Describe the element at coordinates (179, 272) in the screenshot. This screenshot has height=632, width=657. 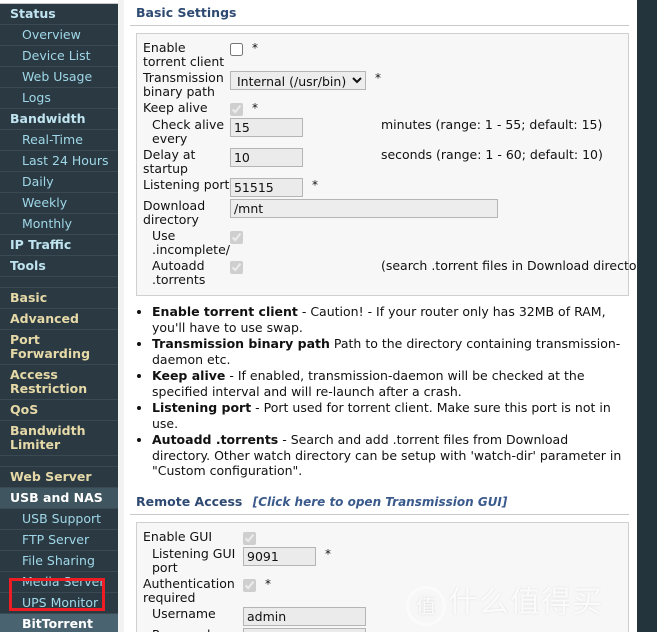
I see `autoadd-label: Autoadd .torrents` at that location.